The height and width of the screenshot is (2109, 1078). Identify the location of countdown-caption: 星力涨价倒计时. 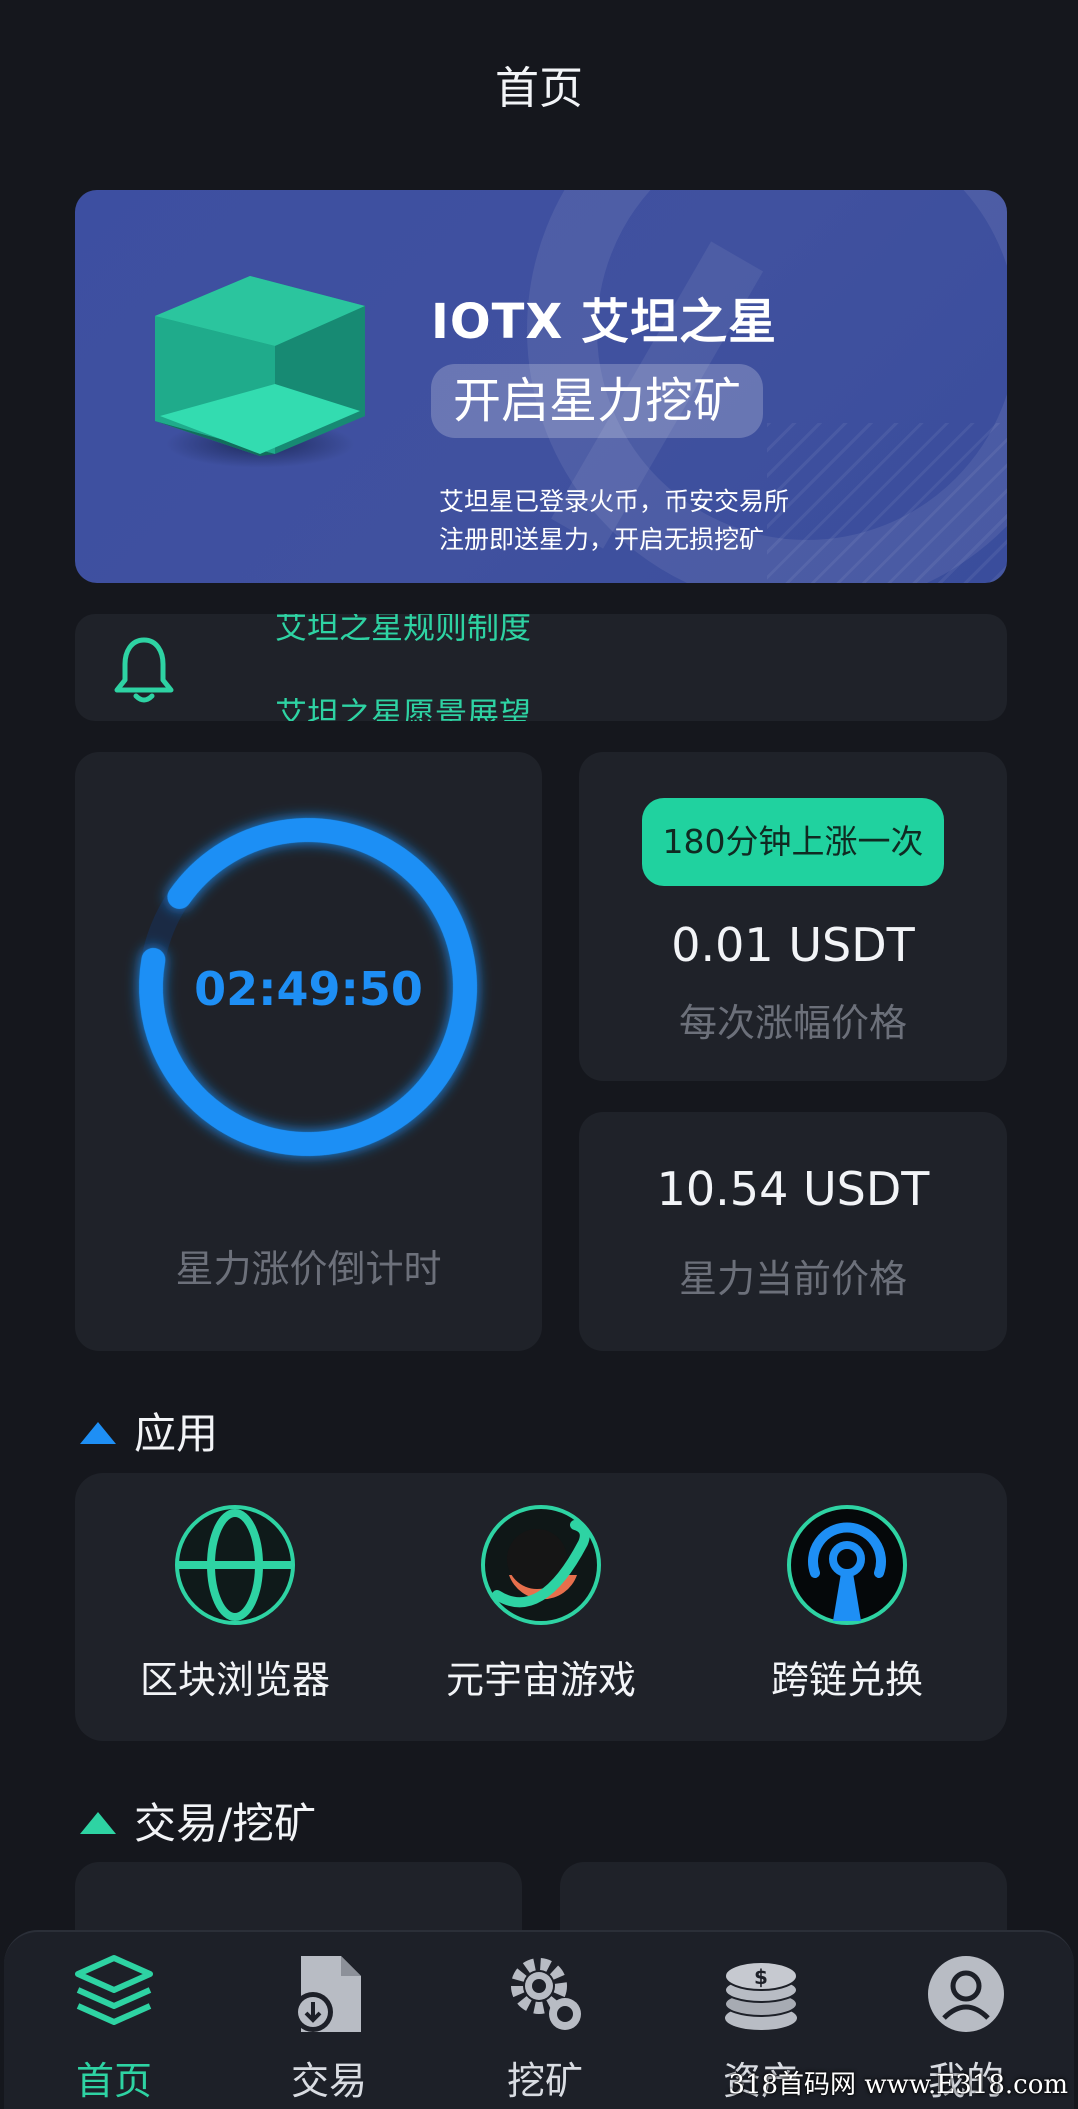
(308, 1269).